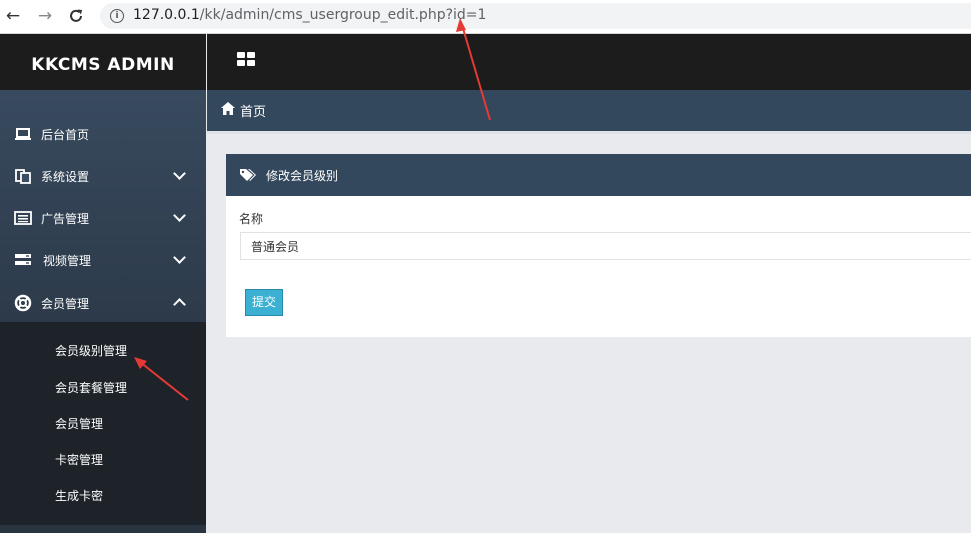  I want to click on breadcrumb: 首页, so click(589, 112).